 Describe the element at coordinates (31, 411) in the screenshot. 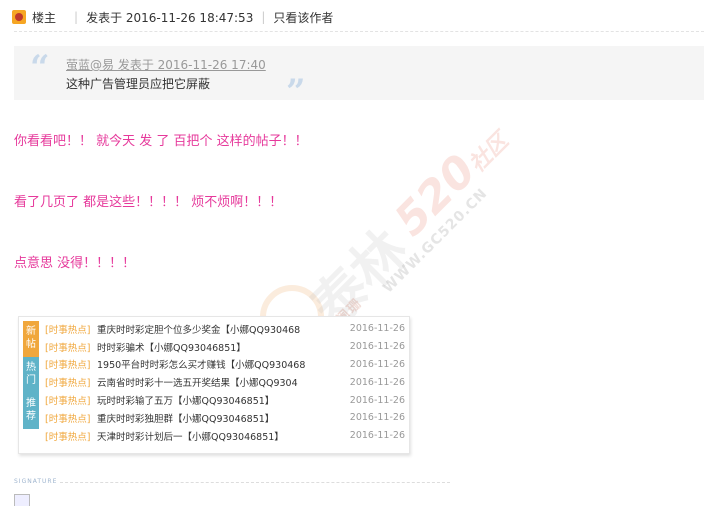

I see `ad-tag-recommend: 推荐` at that location.